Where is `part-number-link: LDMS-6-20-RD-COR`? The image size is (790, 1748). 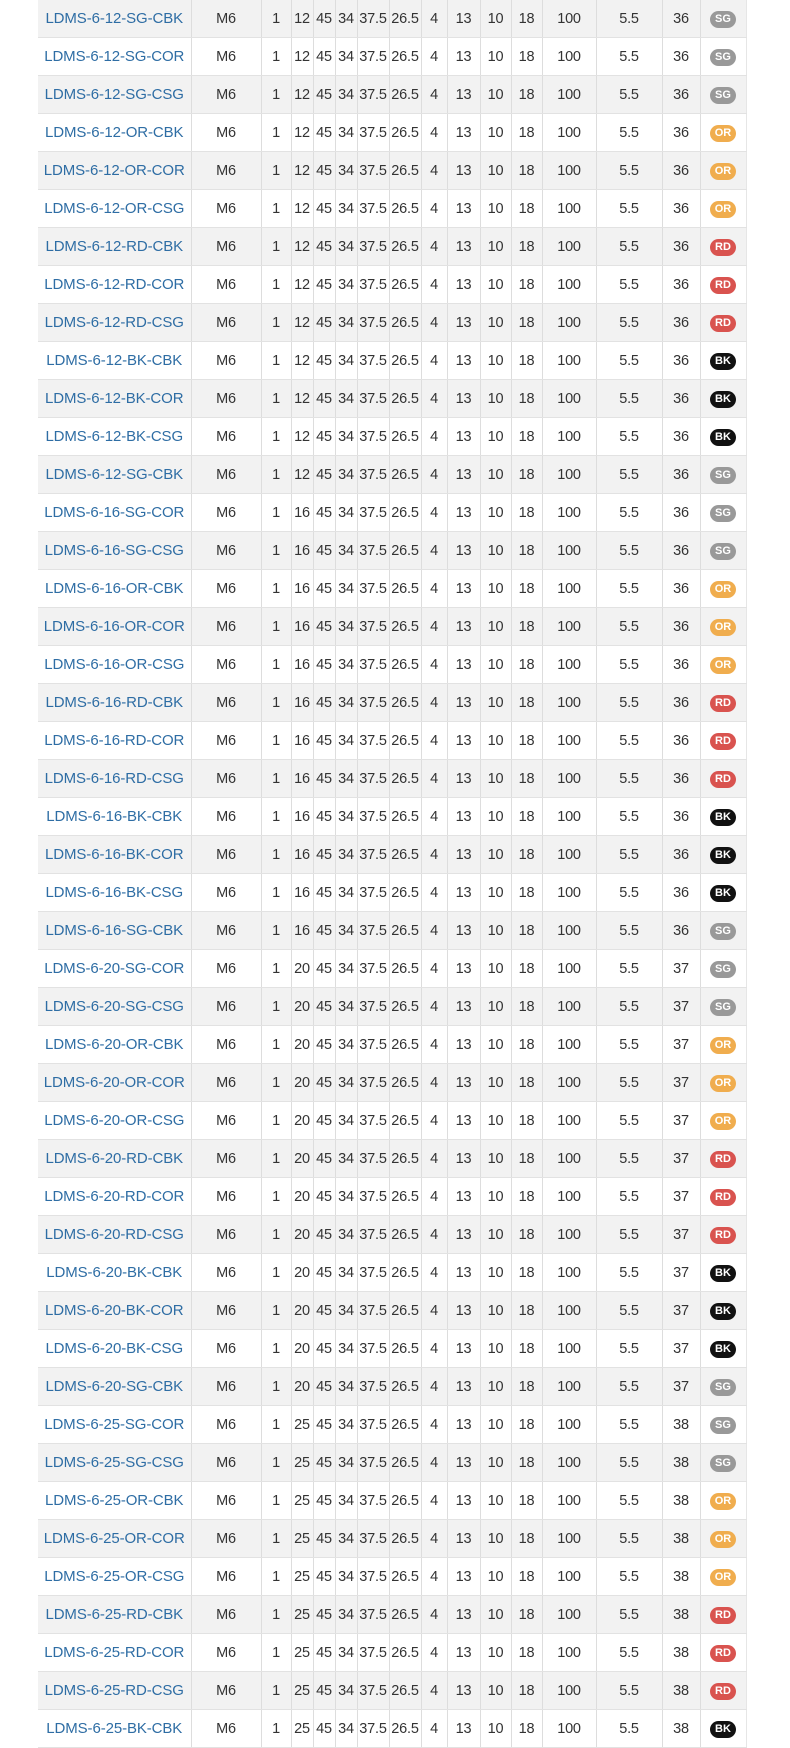 part-number-link: LDMS-6-20-RD-COR is located at coordinates (114, 1196).